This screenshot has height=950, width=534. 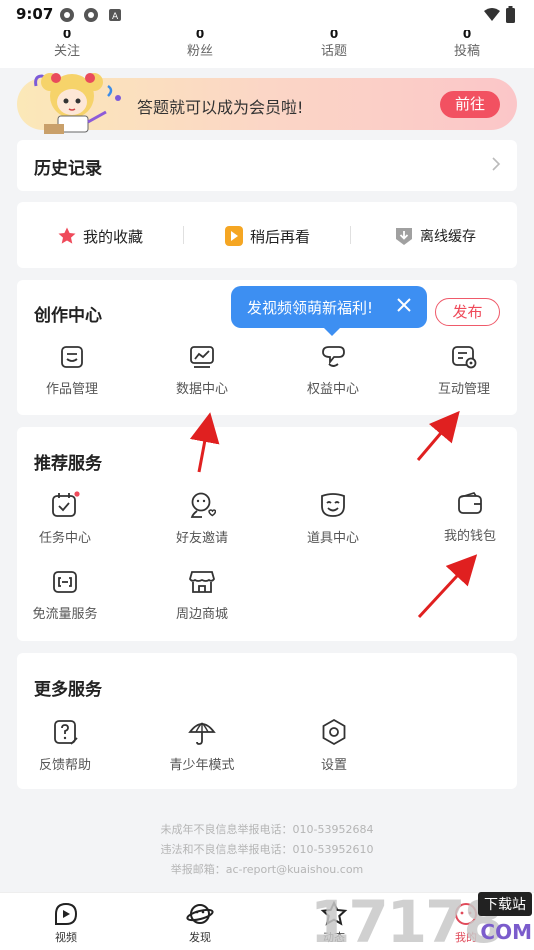 What do you see at coordinates (65, 745) in the screenshot?
I see `feedback-help: 反馈帮助` at bounding box center [65, 745].